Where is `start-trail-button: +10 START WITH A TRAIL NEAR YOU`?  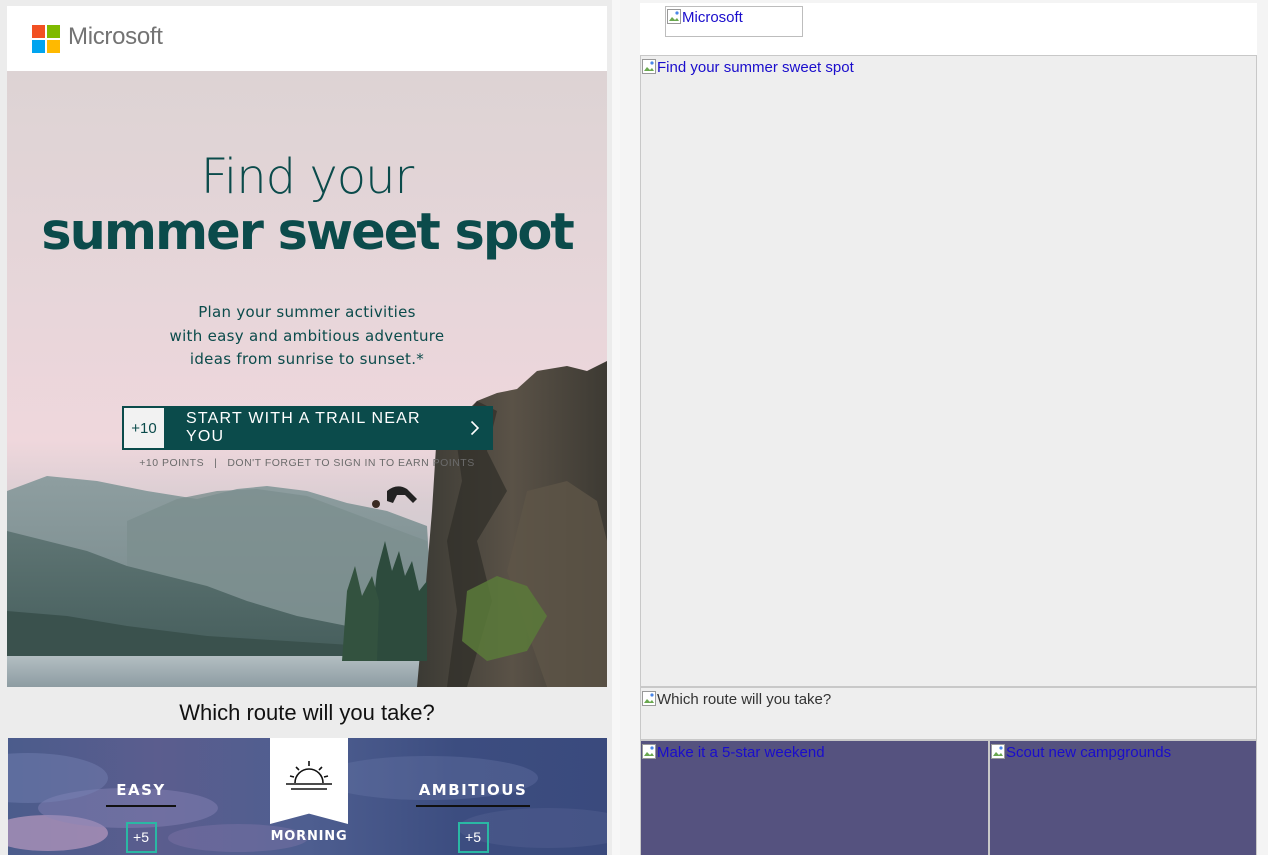
start-trail-button: +10 START WITH A TRAIL NEAR YOU is located at coordinates (307, 428).